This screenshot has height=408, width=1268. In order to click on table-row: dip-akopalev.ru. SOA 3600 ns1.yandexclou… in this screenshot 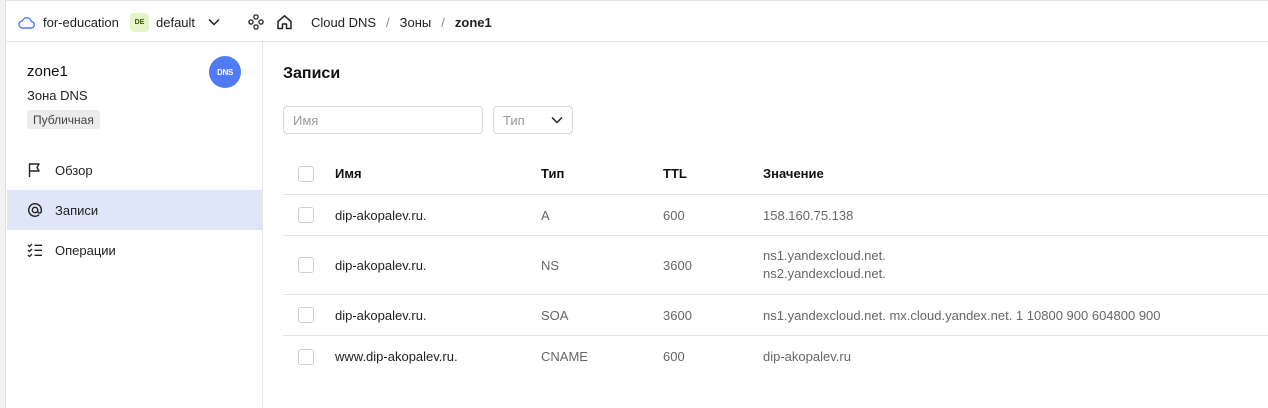, I will do `click(775, 315)`.